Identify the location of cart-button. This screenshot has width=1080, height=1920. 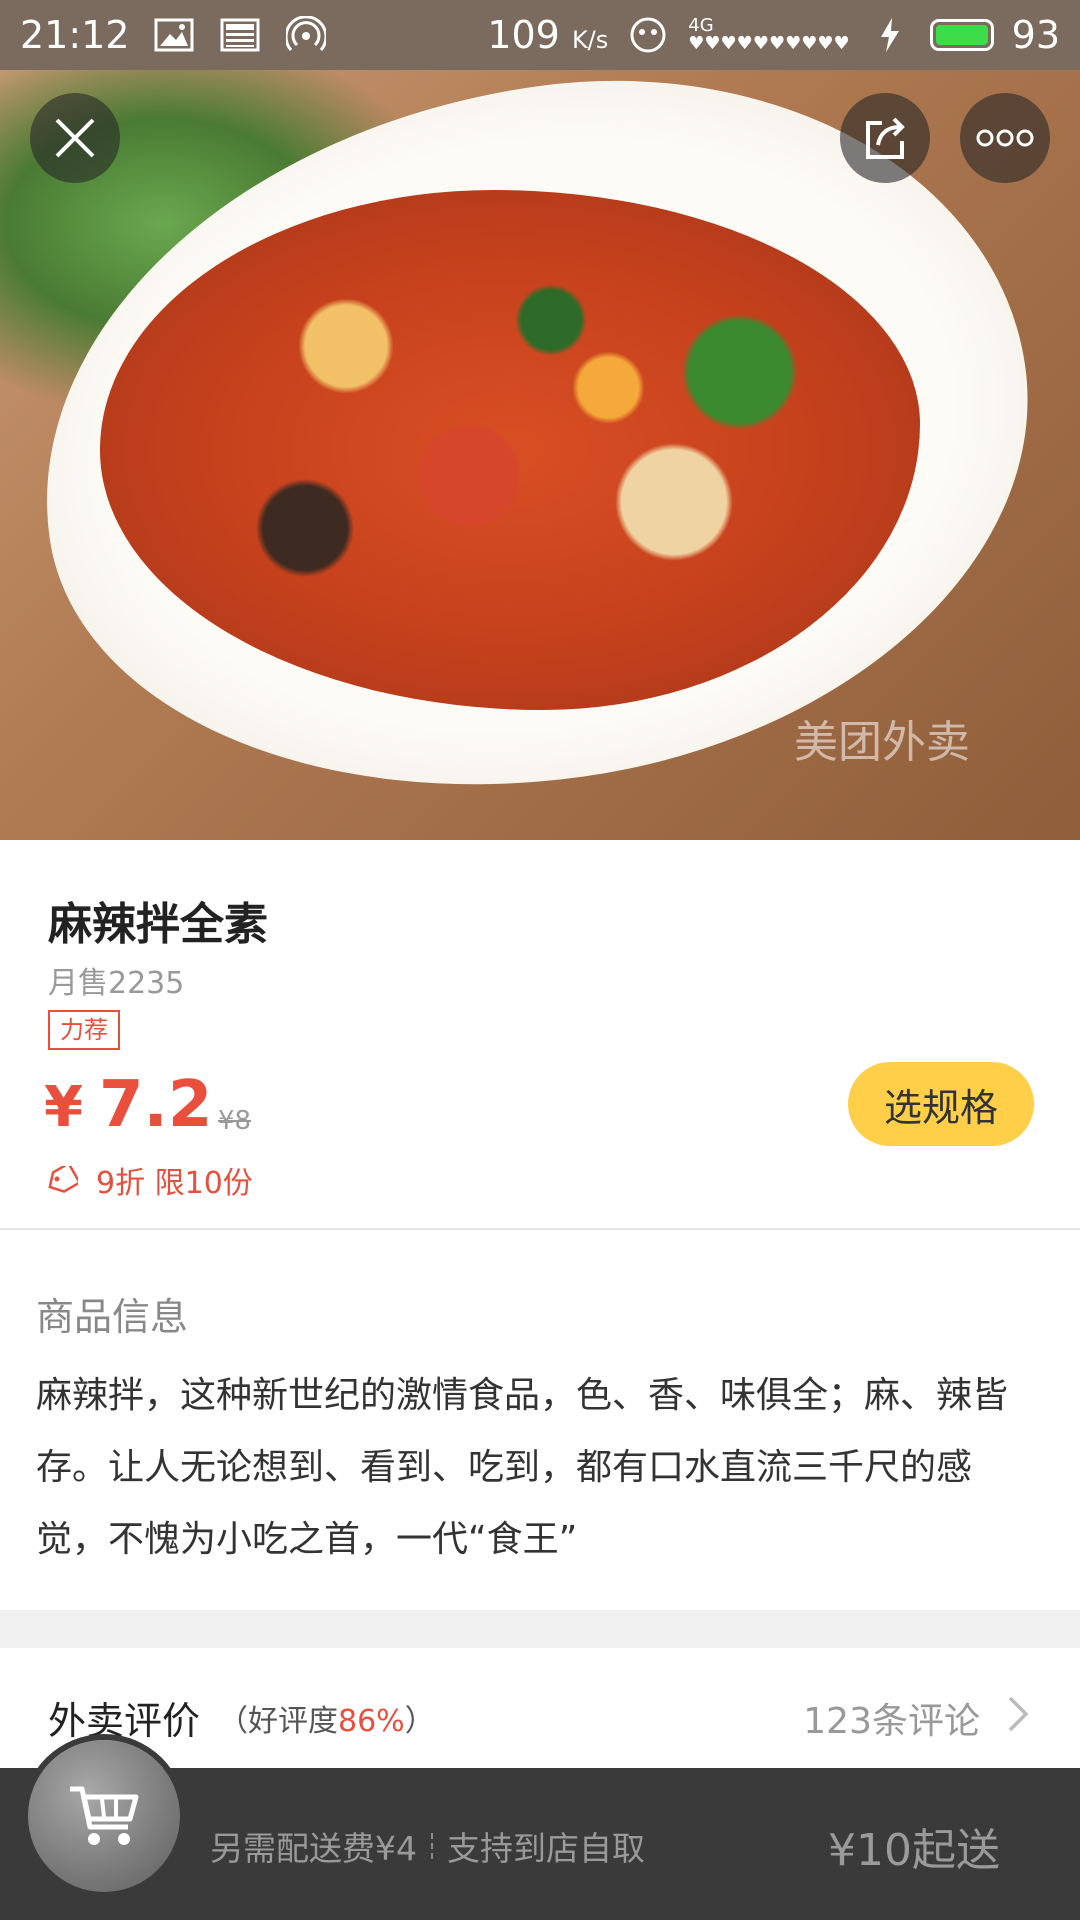
(104, 1816).